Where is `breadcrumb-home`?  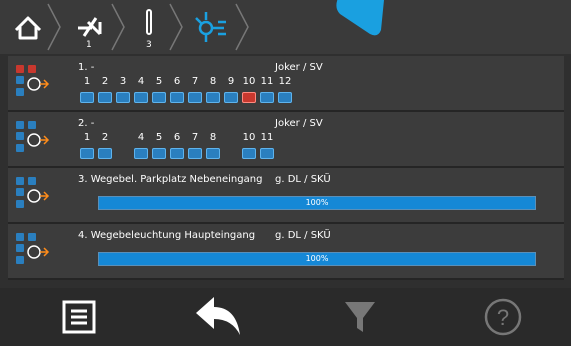 breadcrumb-home is located at coordinates (28, 27).